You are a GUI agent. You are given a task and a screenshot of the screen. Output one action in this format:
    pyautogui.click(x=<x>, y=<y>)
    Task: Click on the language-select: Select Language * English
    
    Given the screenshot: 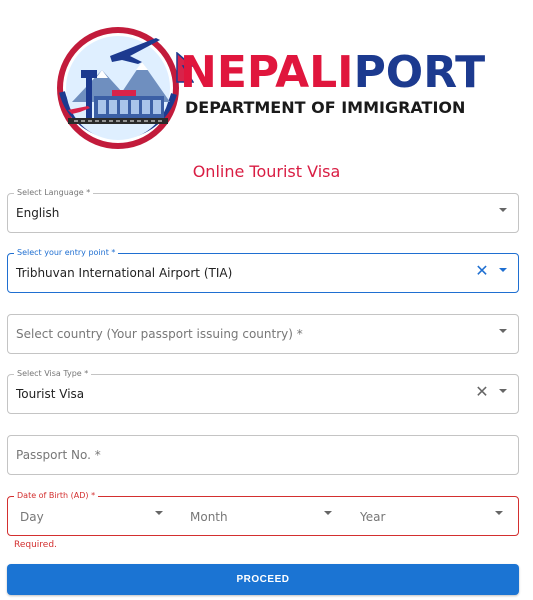 What is the action you would take?
    pyautogui.click(x=263, y=210)
    